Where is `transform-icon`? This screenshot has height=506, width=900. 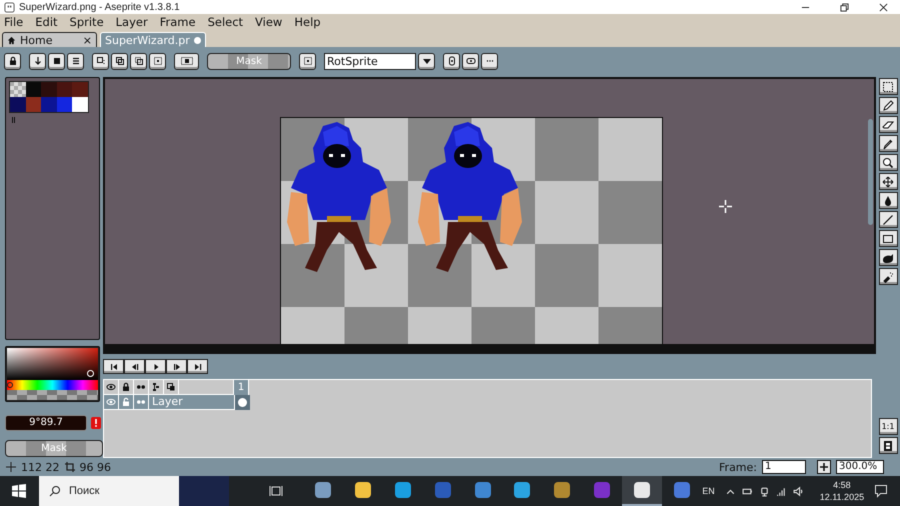 transform-icon is located at coordinates (187, 61).